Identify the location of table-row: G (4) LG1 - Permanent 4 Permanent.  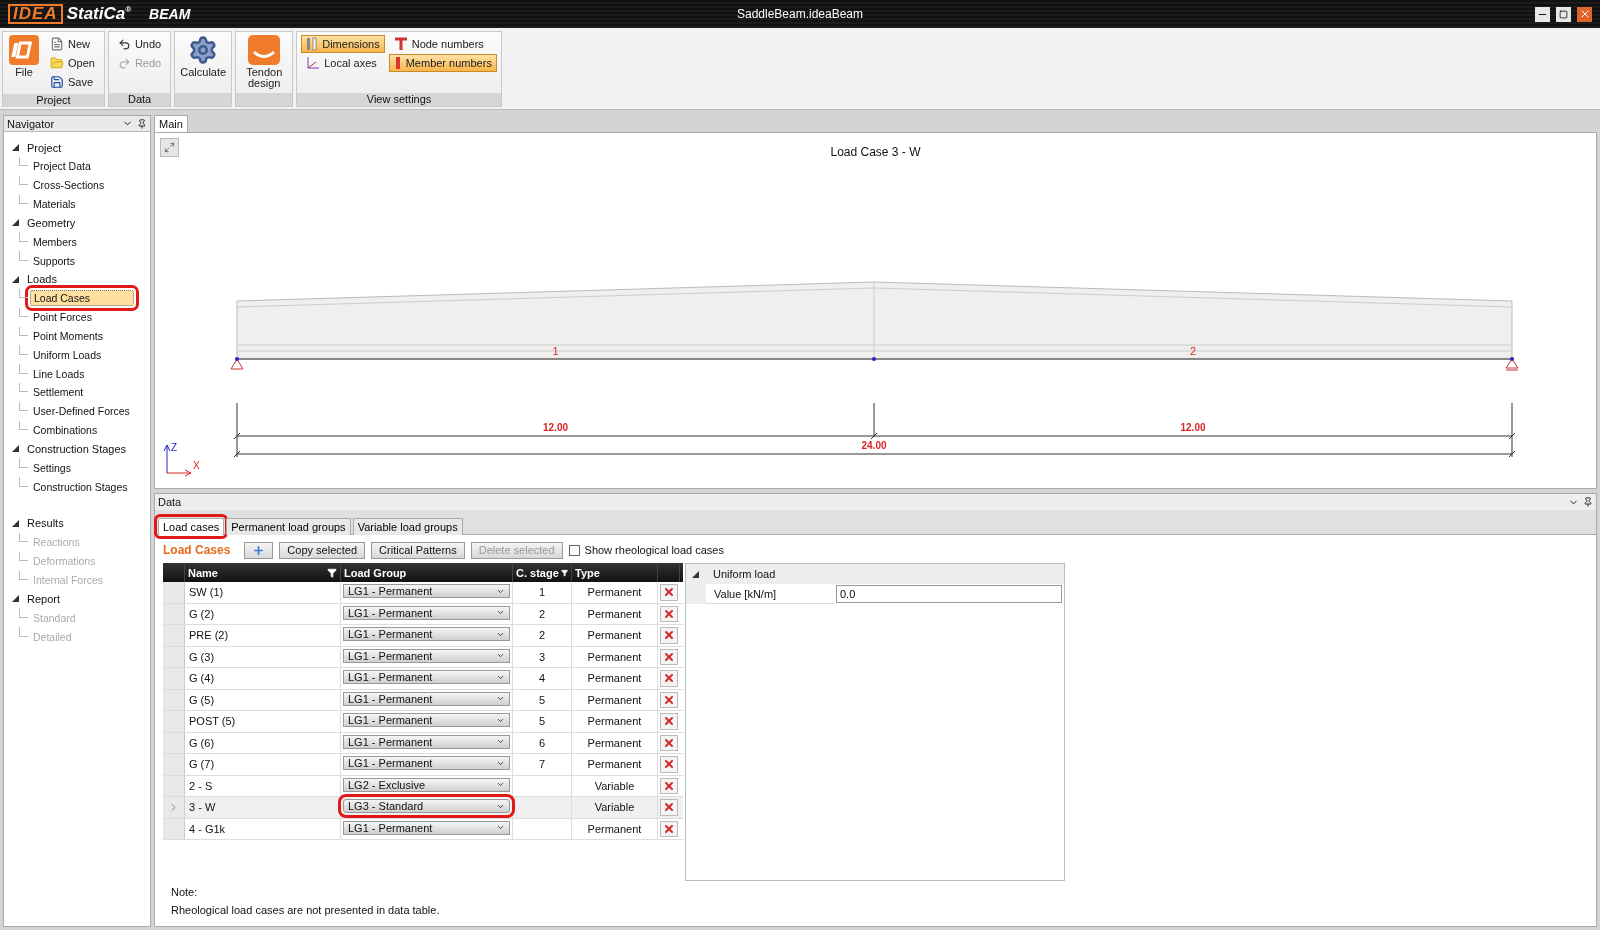
(423, 679).